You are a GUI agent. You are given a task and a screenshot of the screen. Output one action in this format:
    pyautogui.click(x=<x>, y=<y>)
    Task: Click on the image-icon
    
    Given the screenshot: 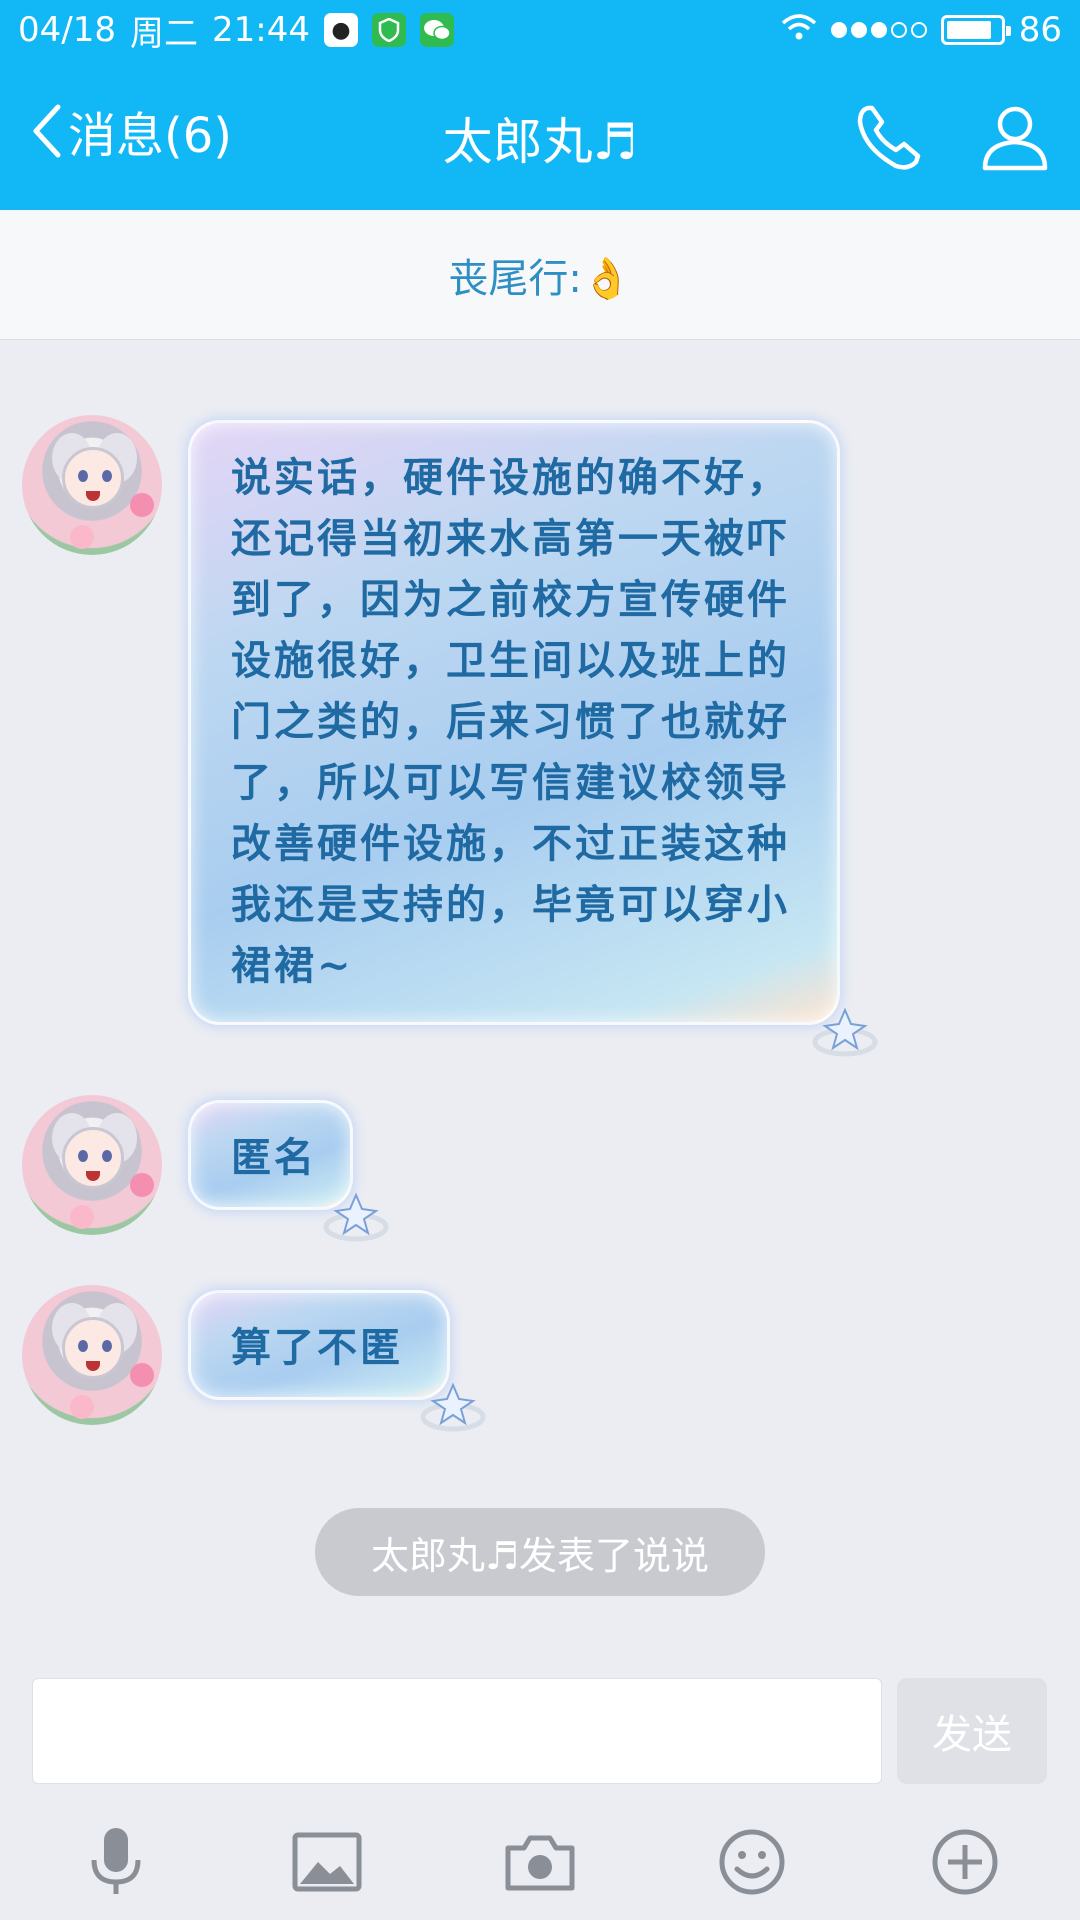 What is the action you would take?
    pyautogui.click(x=327, y=1862)
    